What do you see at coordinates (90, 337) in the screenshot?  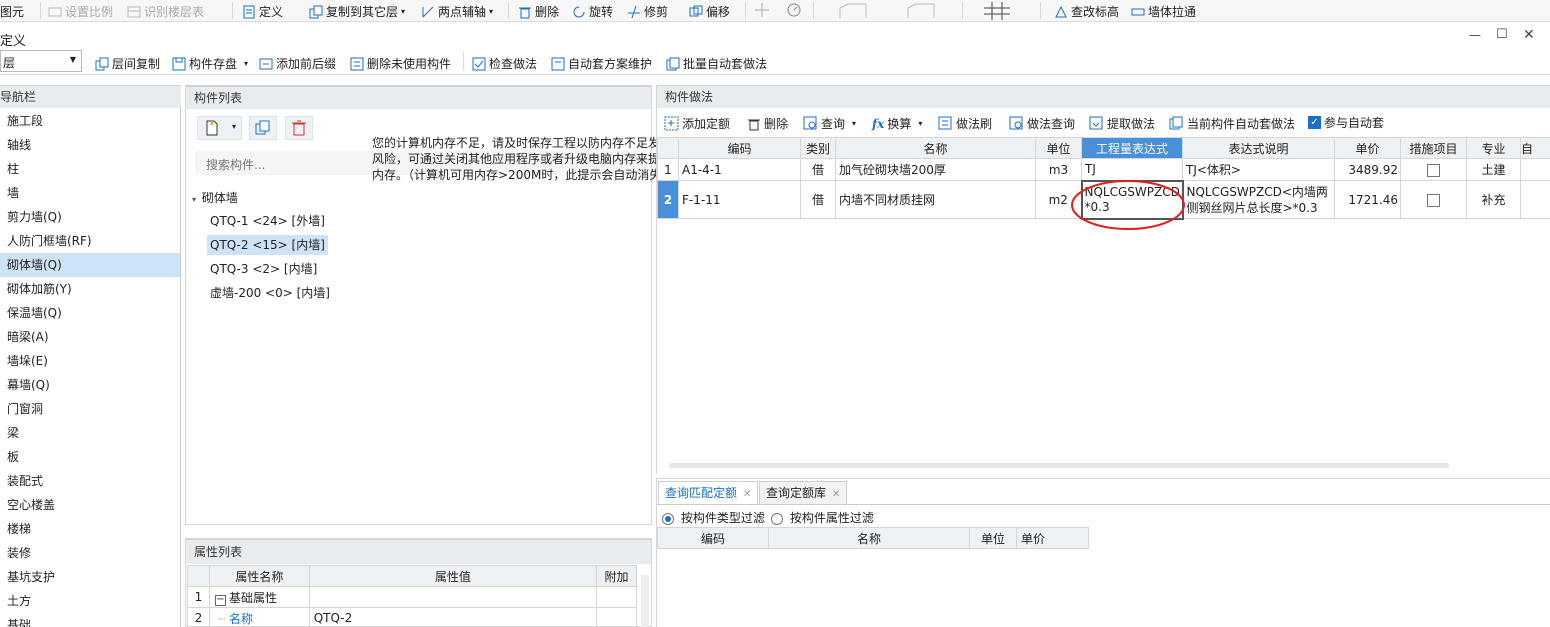 I see `nav-item: 暗梁(A)` at bounding box center [90, 337].